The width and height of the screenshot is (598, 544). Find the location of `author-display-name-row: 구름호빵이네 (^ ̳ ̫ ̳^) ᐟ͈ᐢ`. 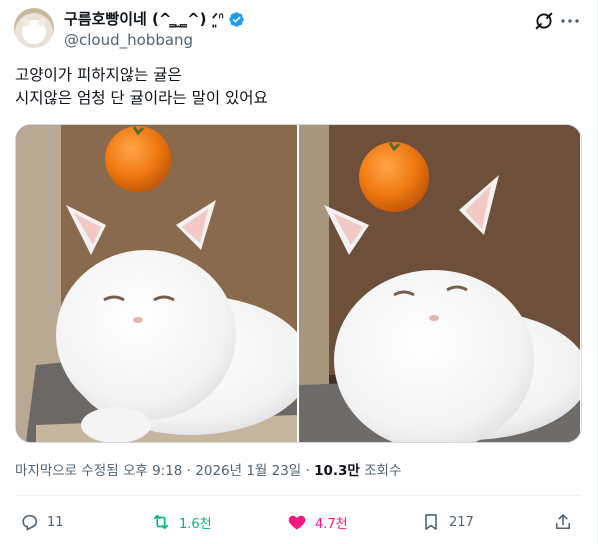

author-display-name-row: 구름호빵이네 (^ ̳ ̫ ̳^) ᐟ͈ᐢ is located at coordinates (154, 19).